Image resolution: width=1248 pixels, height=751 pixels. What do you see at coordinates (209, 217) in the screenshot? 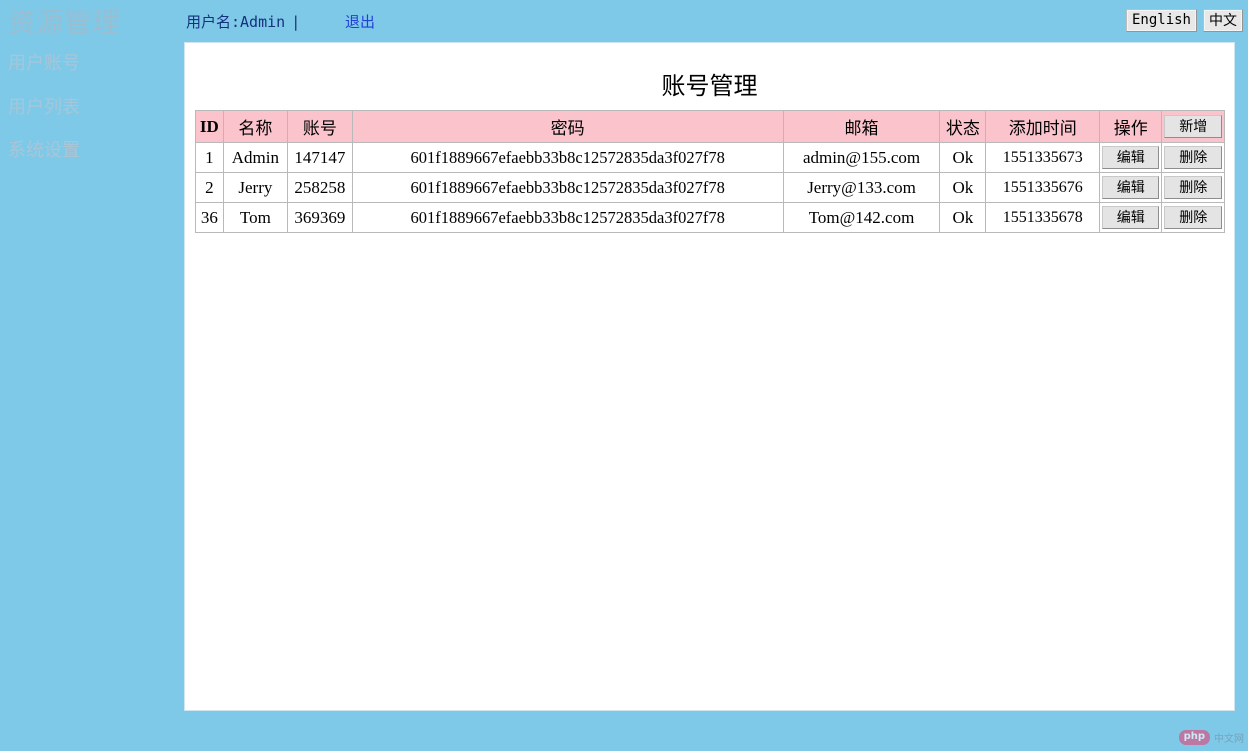
I see `cell-id: 36` at bounding box center [209, 217].